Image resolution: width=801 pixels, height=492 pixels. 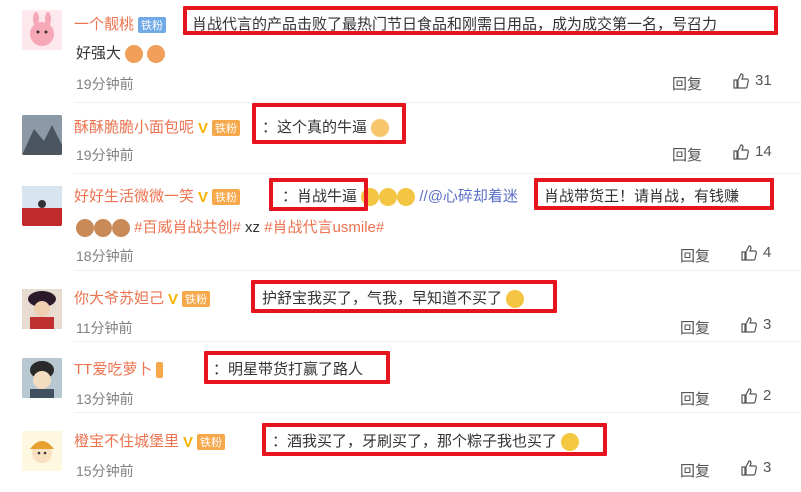 I want to click on timestamp: 18分钟前, so click(x=105, y=256).